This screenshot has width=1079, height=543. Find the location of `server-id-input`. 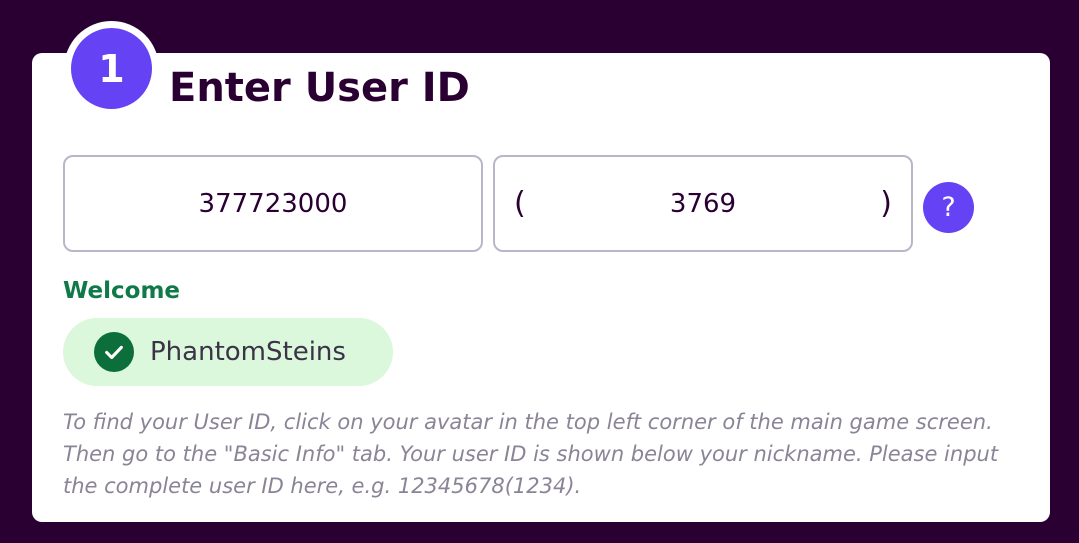

server-id-input is located at coordinates (703, 203).